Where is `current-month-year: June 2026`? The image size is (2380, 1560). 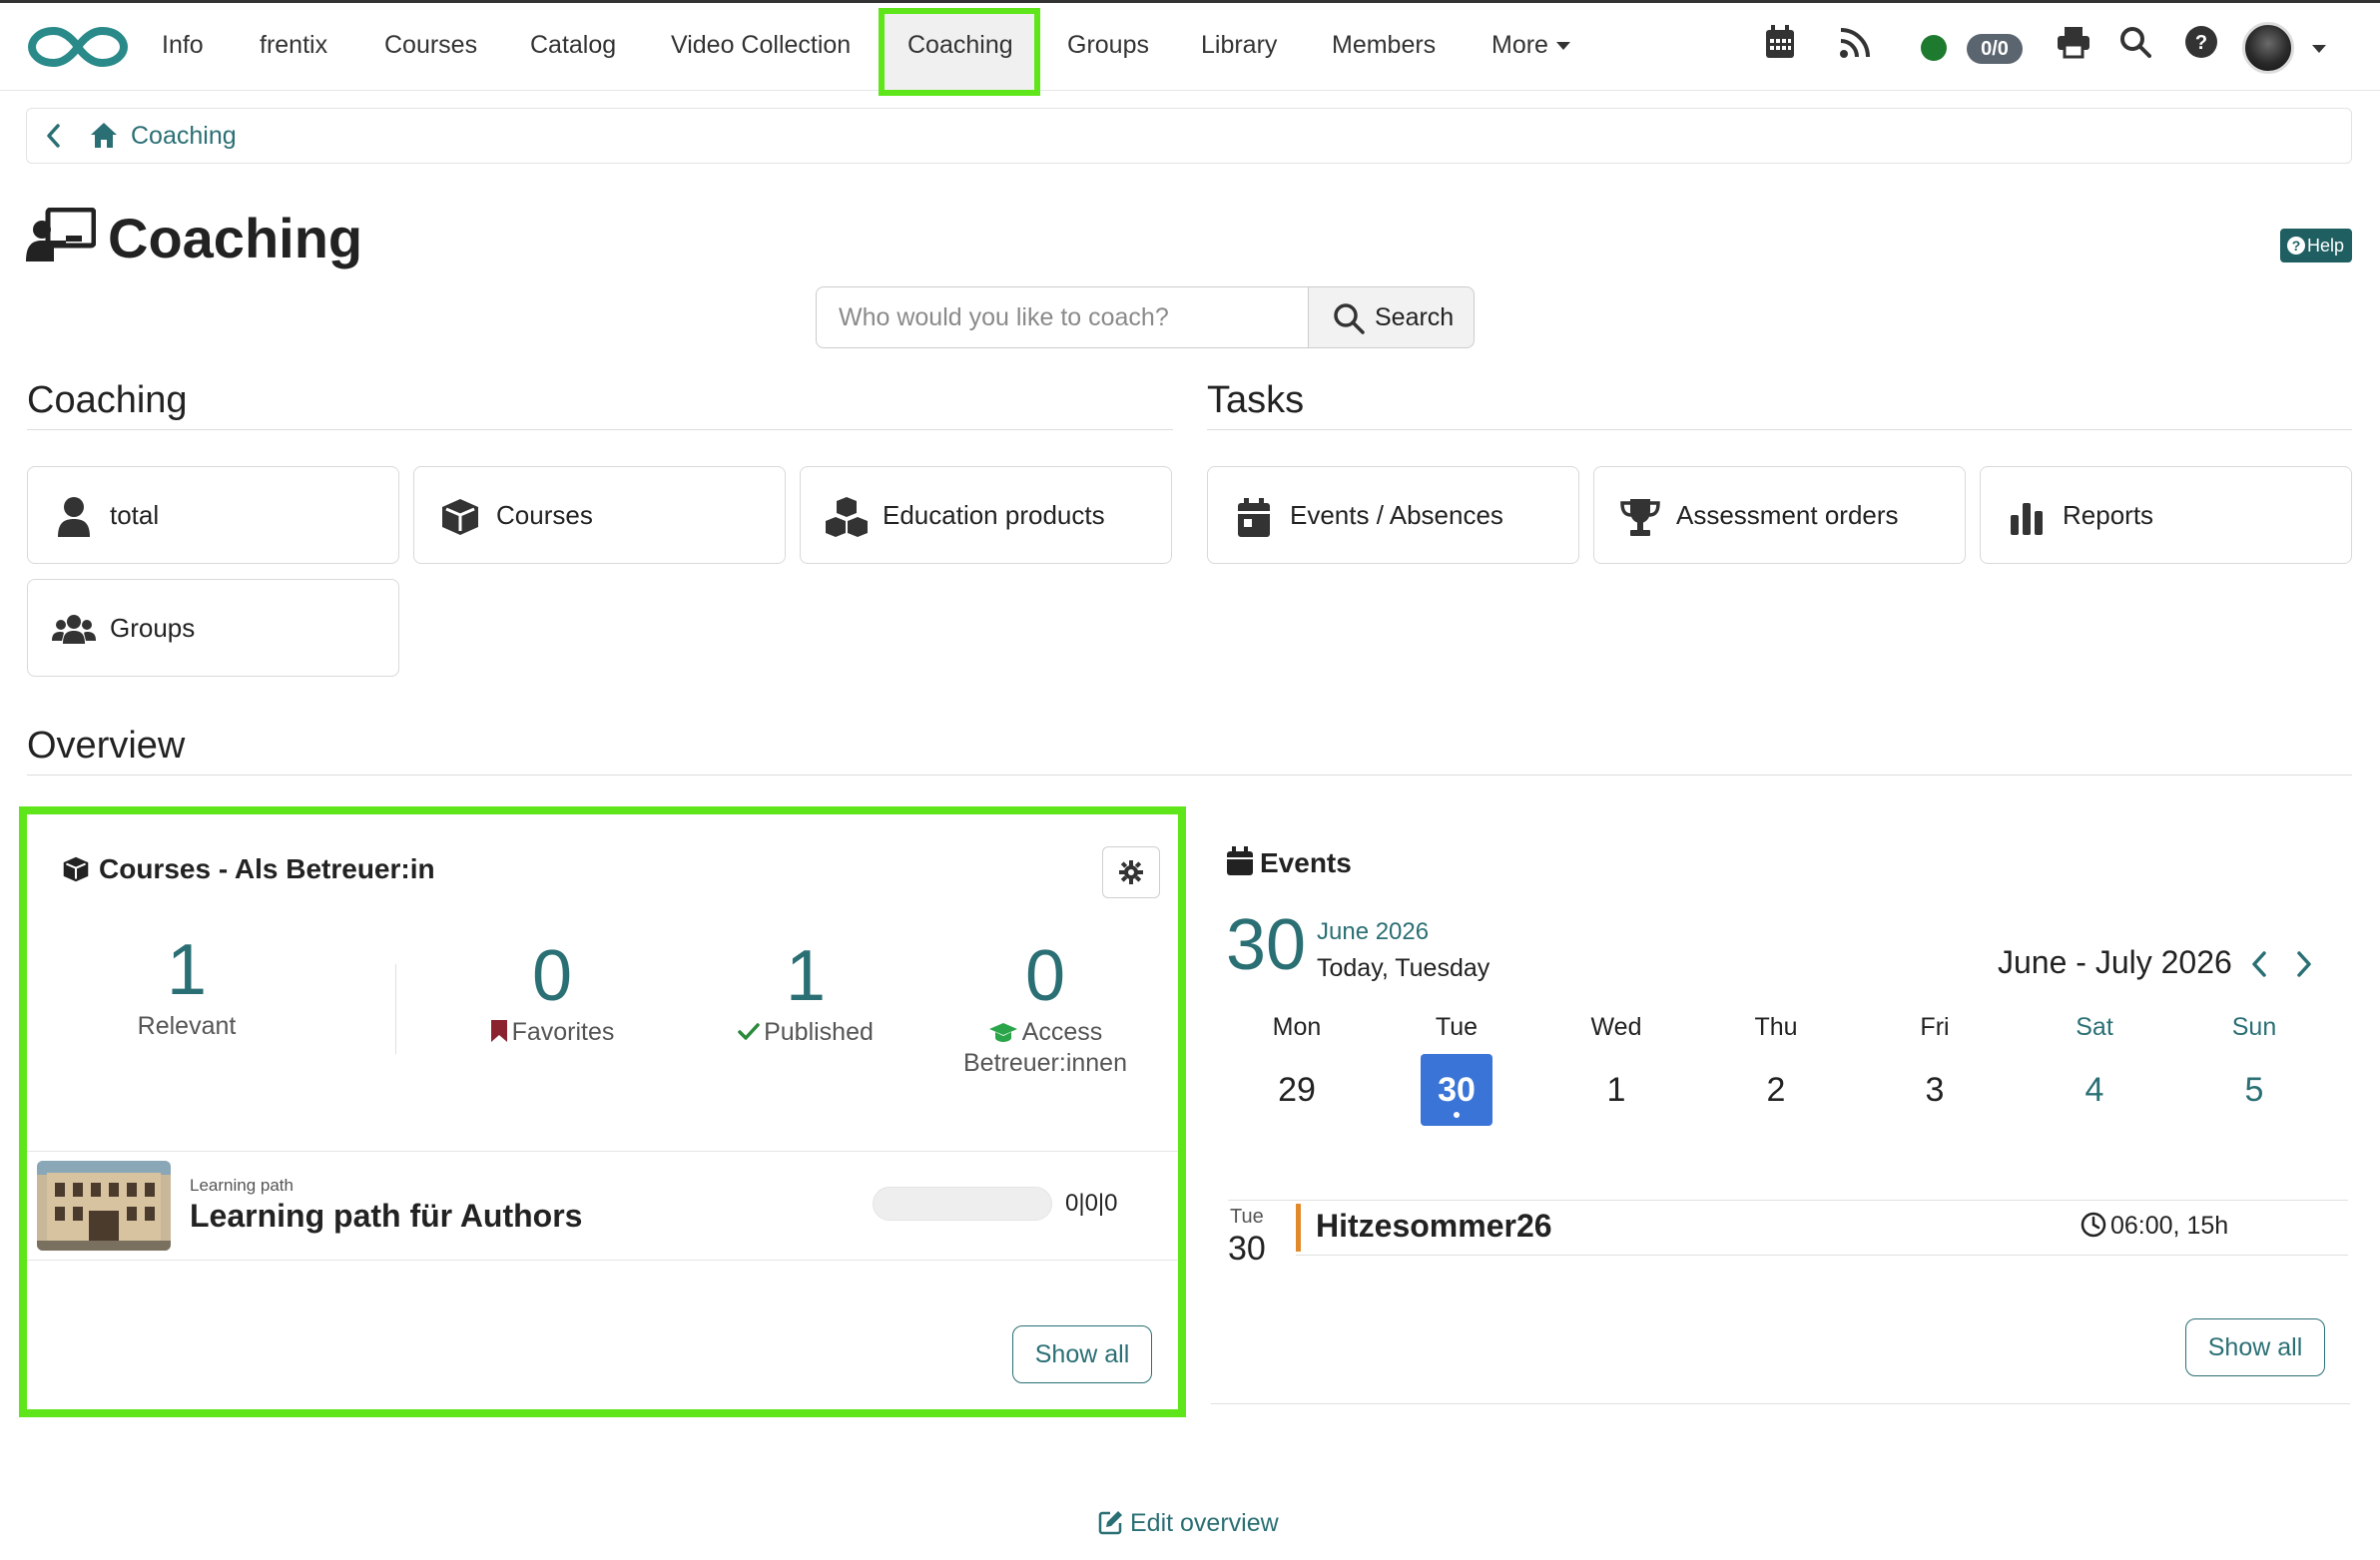 current-month-year: June 2026 is located at coordinates (1373, 931).